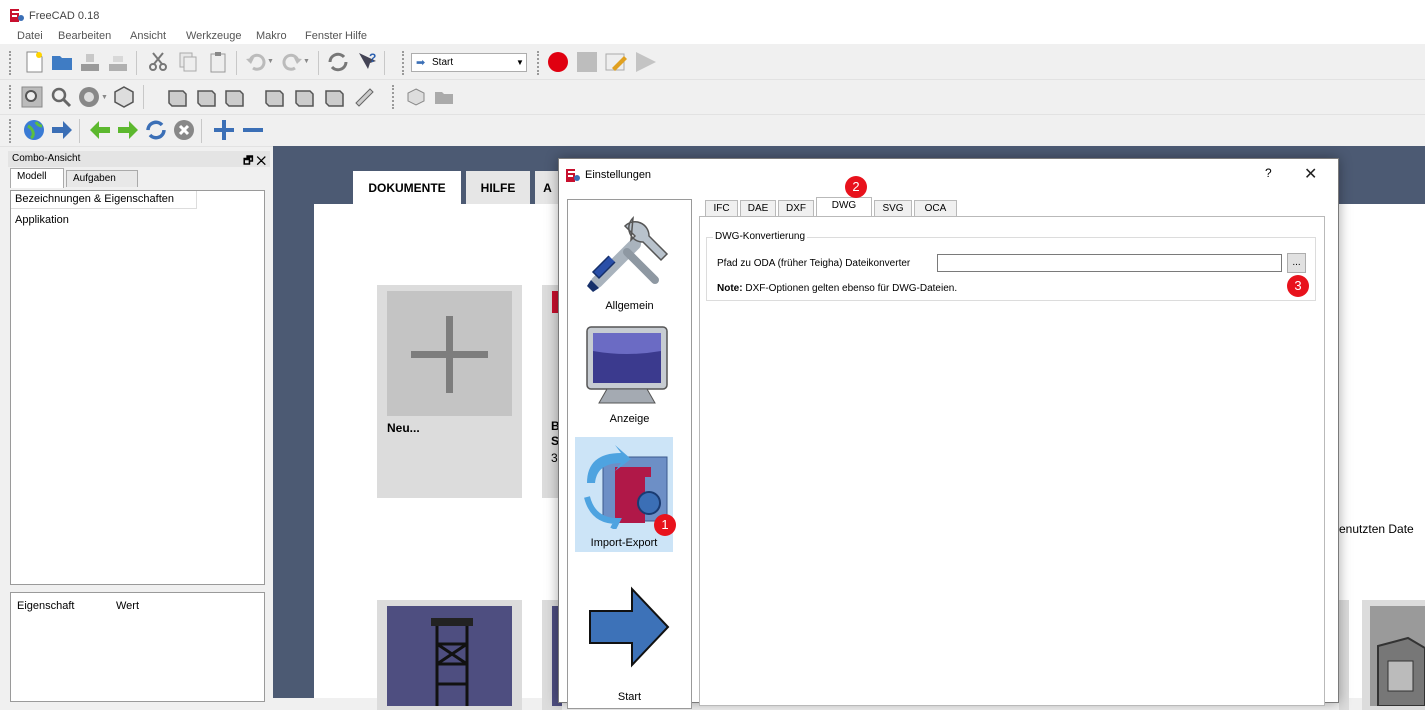 The width and height of the screenshot is (1425, 710). I want to click on category-anzeige: Anzeige, so click(629, 372).